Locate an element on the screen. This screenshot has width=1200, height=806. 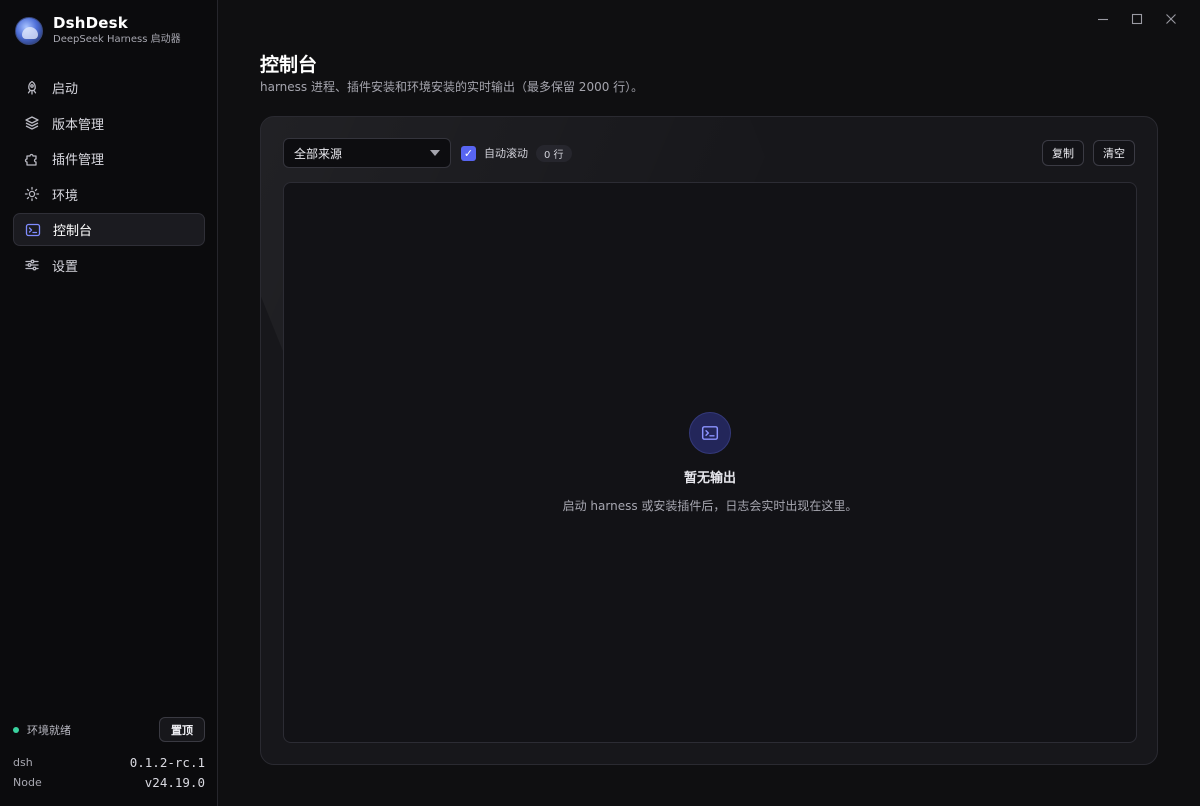
puzzle-icon is located at coordinates (32, 159).